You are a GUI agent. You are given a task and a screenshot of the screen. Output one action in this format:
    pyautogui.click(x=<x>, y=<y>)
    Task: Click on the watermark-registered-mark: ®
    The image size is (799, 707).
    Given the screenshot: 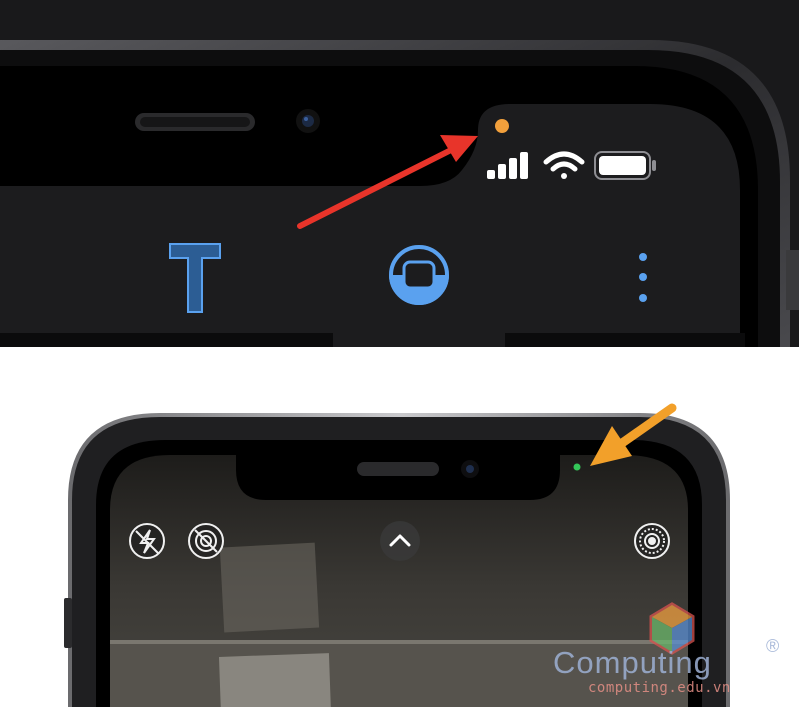 What is the action you would take?
    pyautogui.click(x=773, y=646)
    